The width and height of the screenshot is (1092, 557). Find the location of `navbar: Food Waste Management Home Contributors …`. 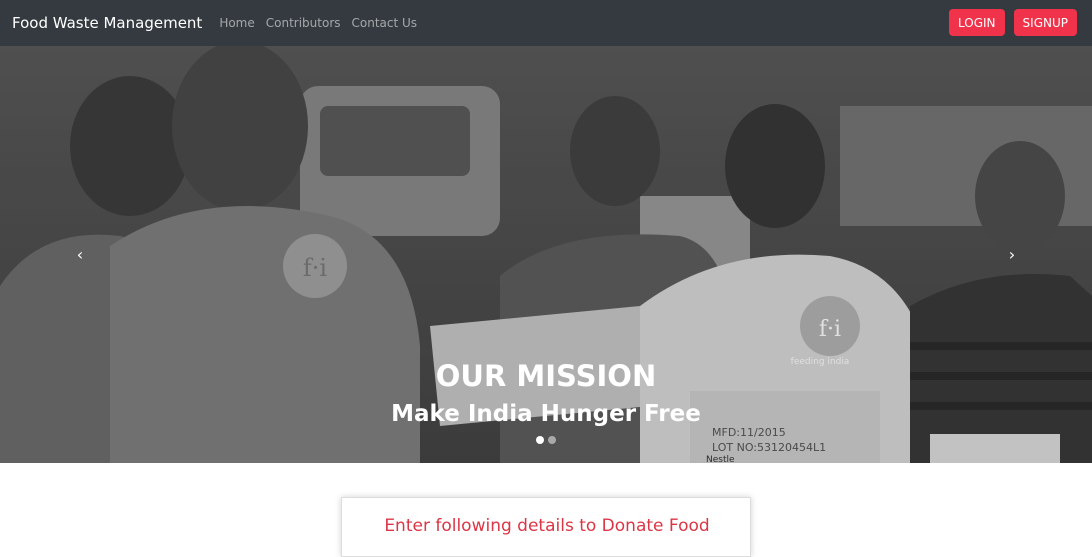

navbar: Food Waste Management Home Contributors … is located at coordinates (546, 23).